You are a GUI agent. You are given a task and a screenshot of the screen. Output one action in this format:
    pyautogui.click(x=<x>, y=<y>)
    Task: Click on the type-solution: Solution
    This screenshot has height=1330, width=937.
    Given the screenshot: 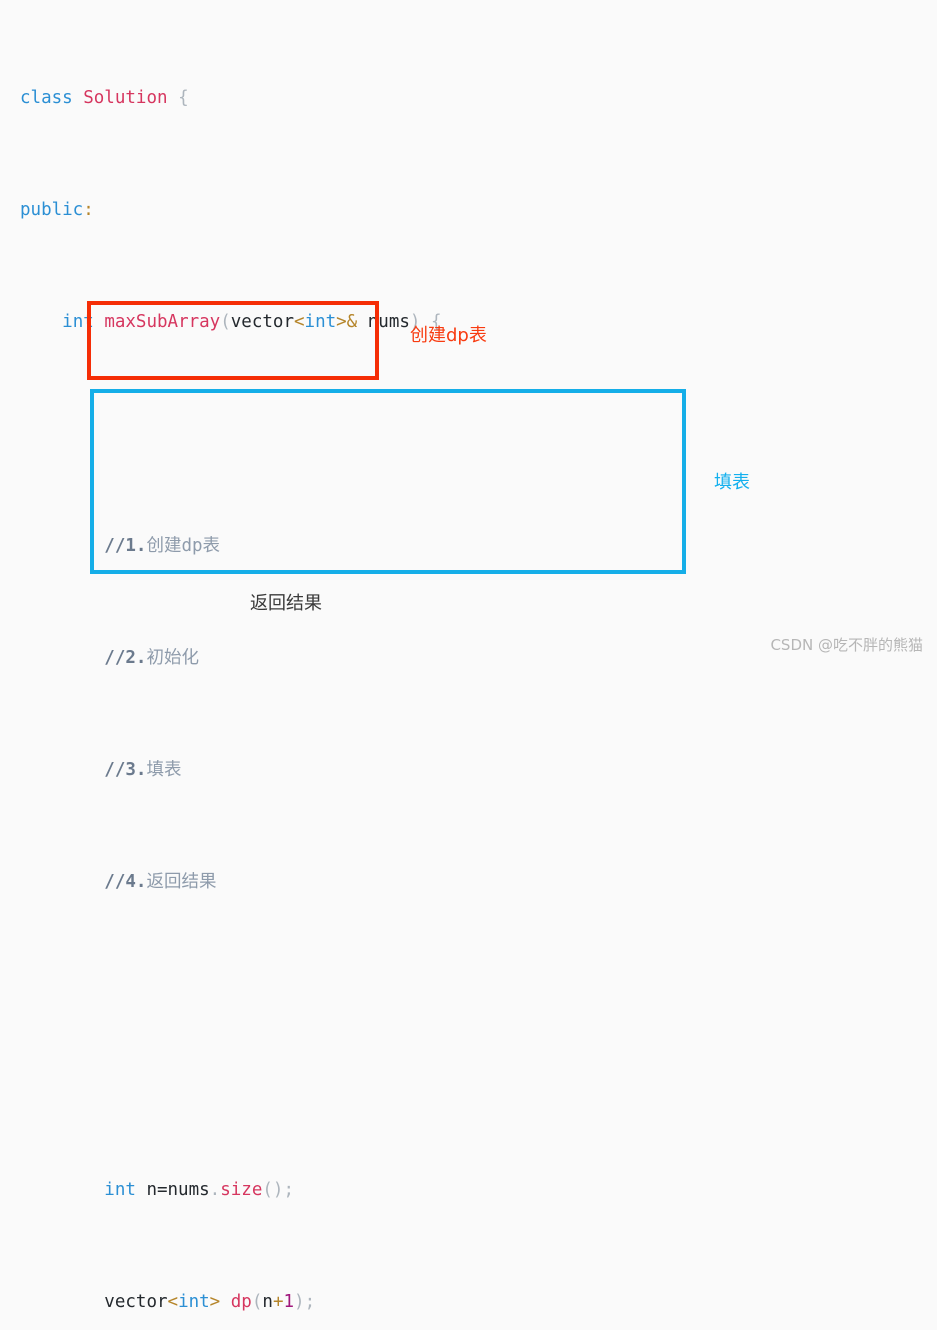 What is the action you would take?
    pyautogui.click(x=125, y=98)
    